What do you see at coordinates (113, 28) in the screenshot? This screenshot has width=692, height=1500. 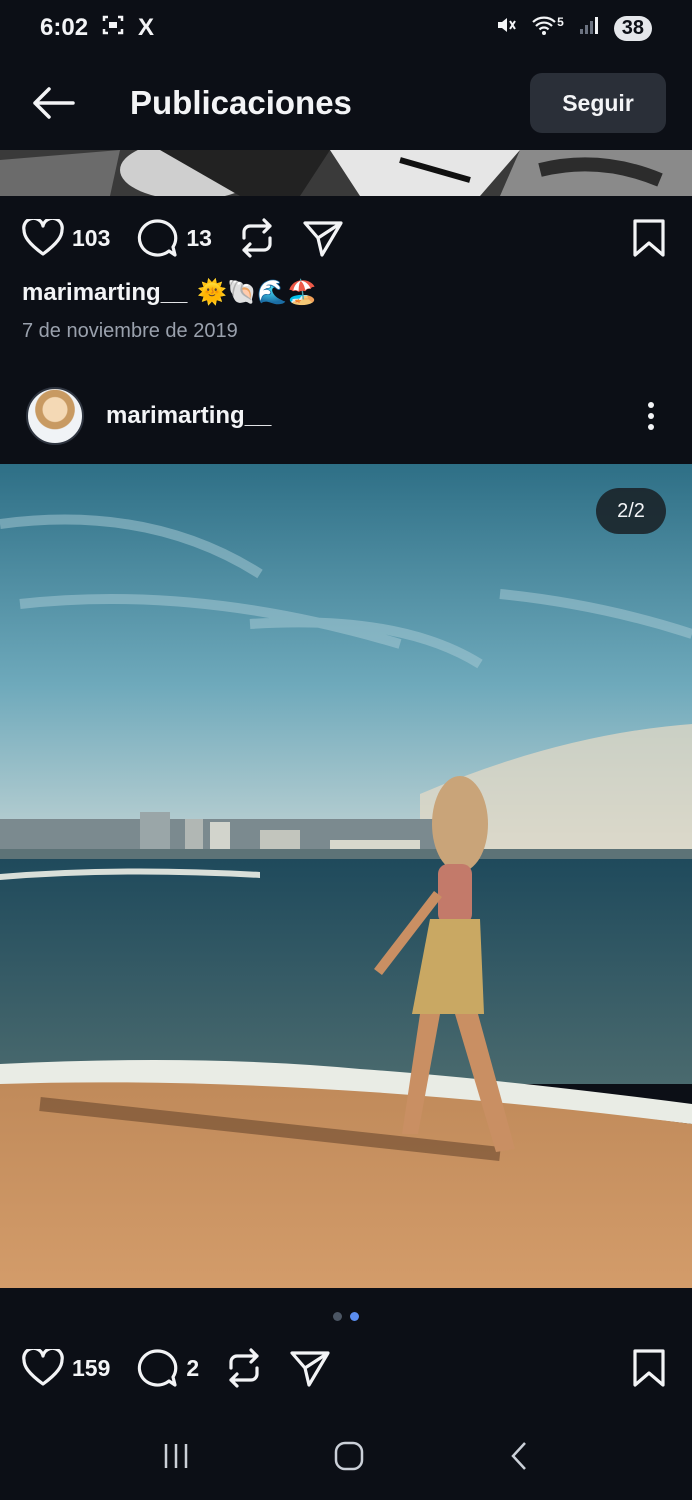 I see `screenshot-icon` at bounding box center [113, 28].